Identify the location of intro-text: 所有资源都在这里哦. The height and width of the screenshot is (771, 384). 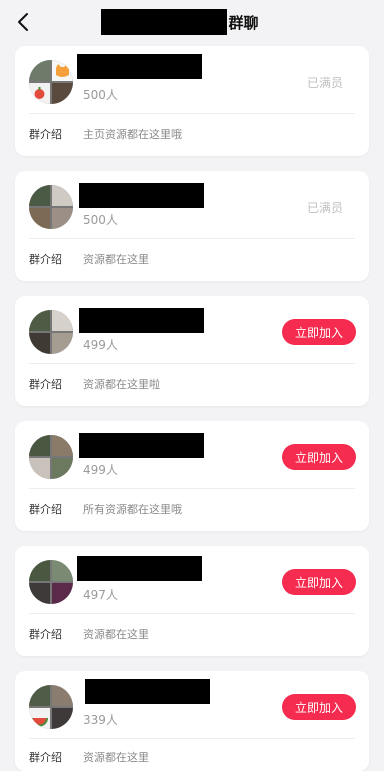
(132, 509).